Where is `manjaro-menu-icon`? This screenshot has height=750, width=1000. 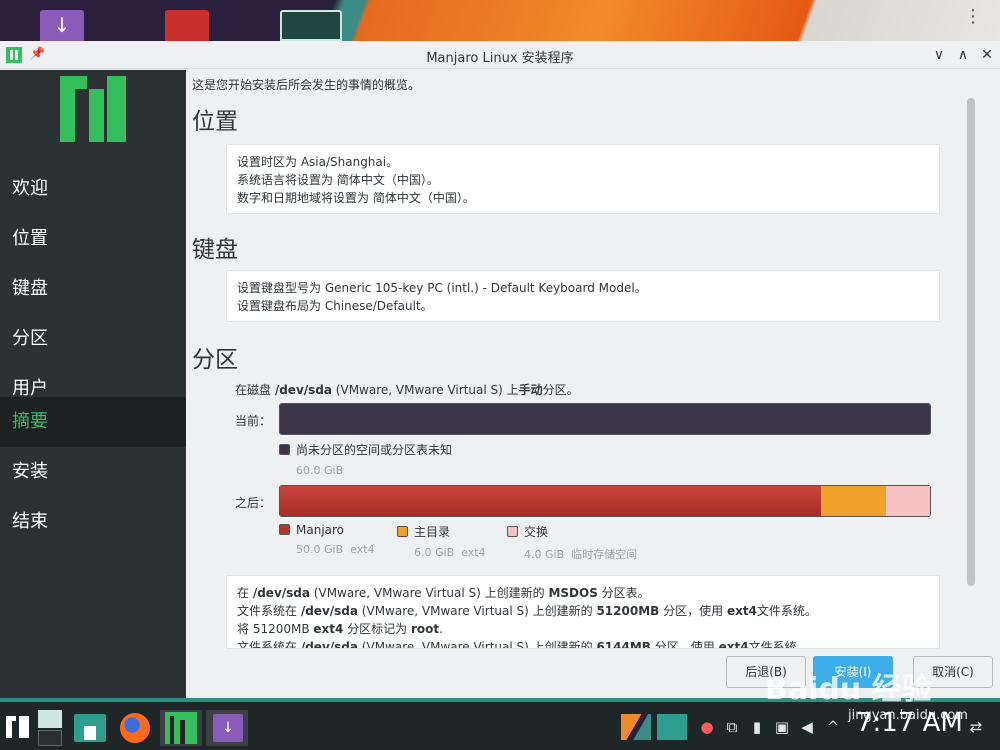
manjaro-menu-icon is located at coordinates (19, 728).